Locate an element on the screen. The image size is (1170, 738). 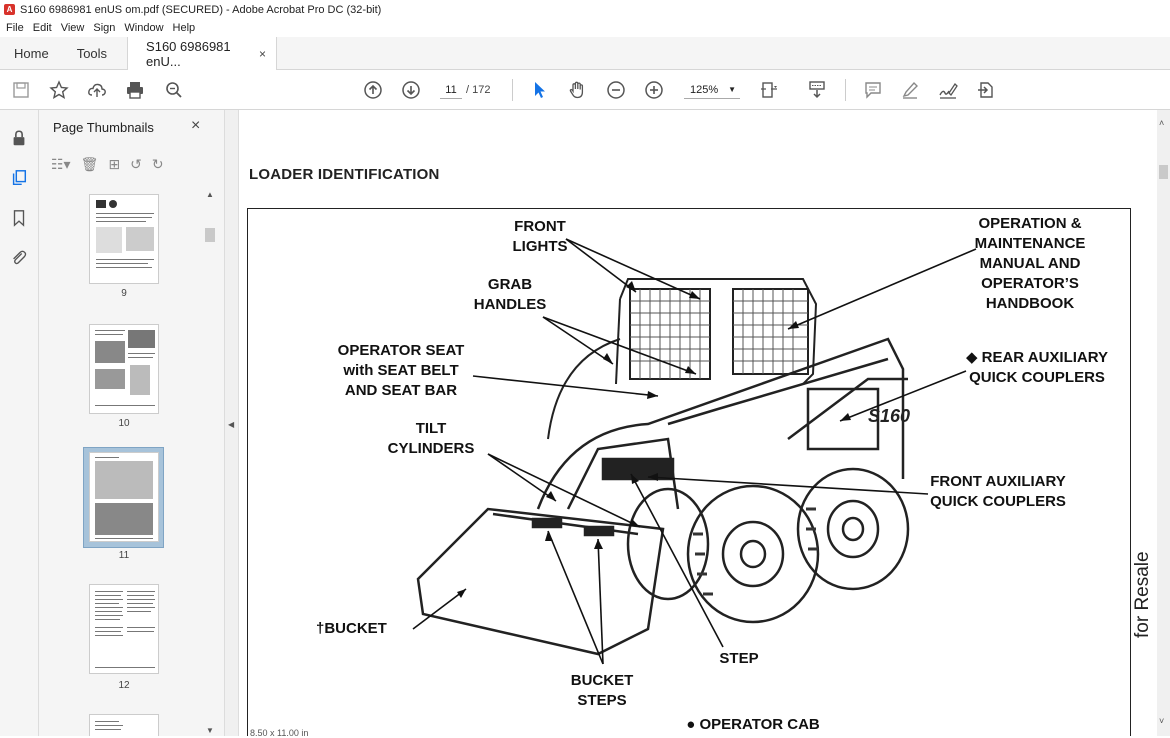
sign-icon is located at coordinates (948, 90).